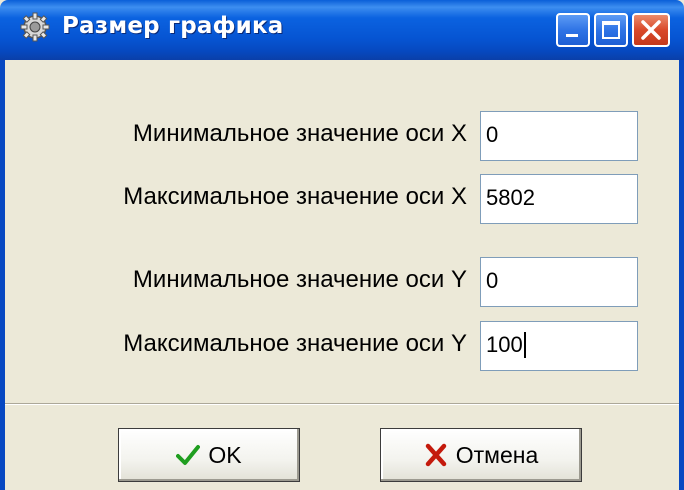 The image size is (684, 490). I want to click on window-border-right, so click(681, 275).